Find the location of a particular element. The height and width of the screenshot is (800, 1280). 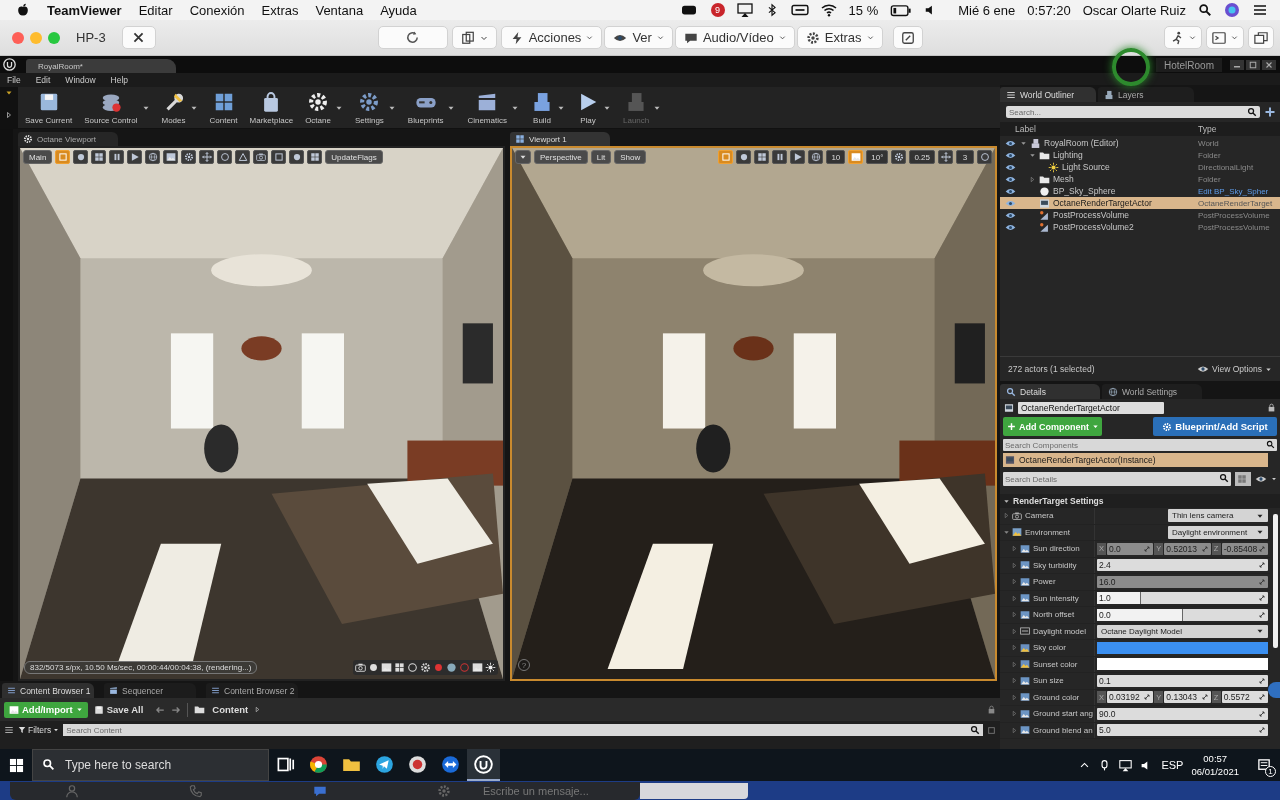

property-label: Ground color is located at coordinates (1056, 697).